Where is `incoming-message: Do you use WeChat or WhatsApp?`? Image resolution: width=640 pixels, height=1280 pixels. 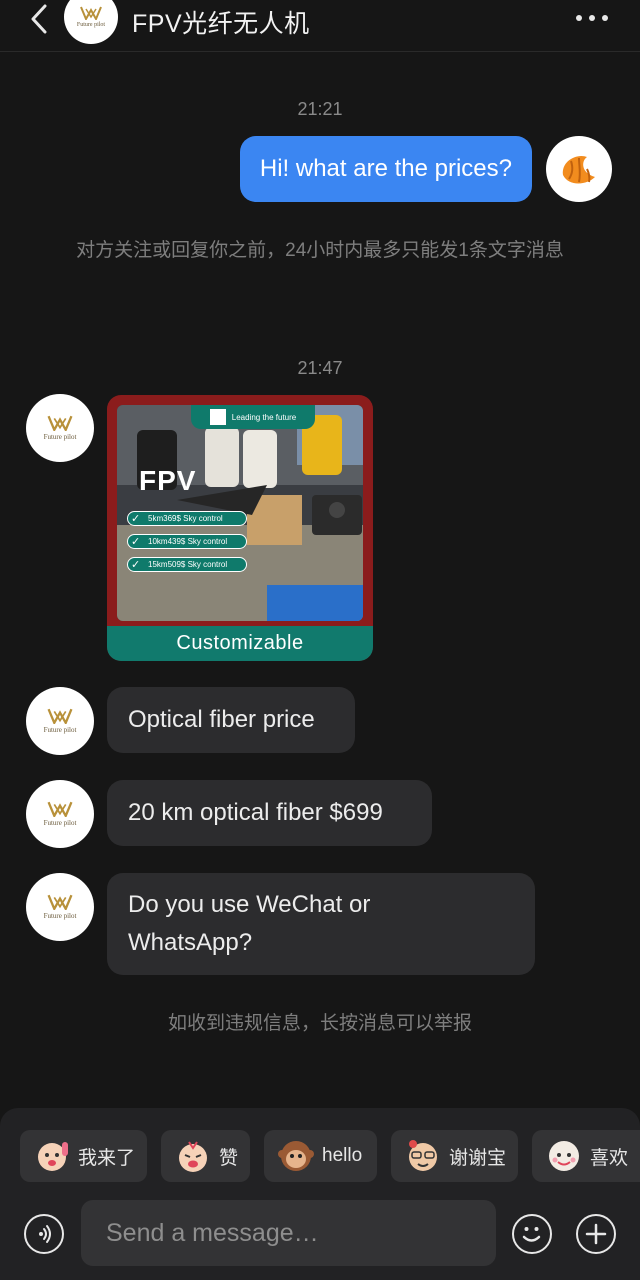
incoming-message: Do you use WeChat or WhatsApp? is located at coordinates (321, 924).